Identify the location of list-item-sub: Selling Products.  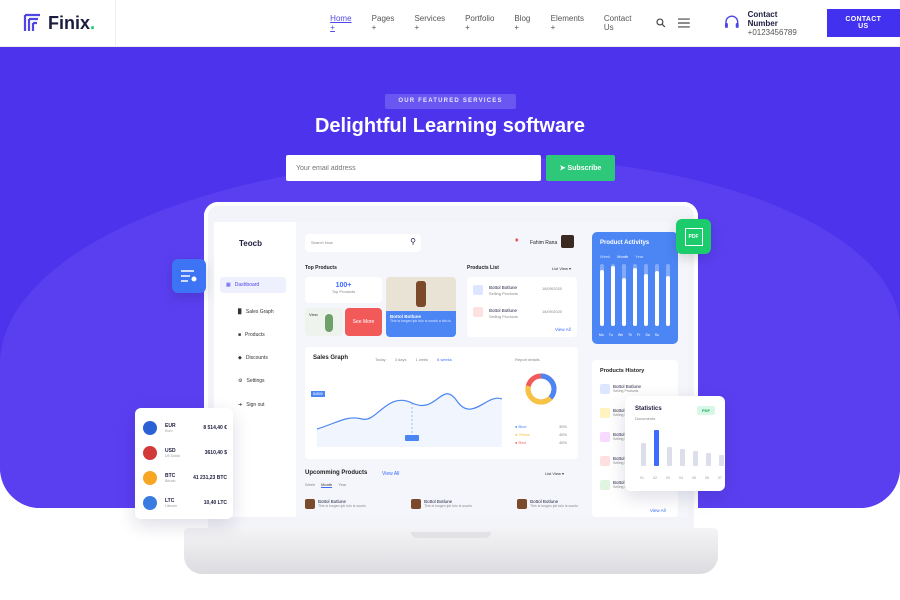
(503, 316).